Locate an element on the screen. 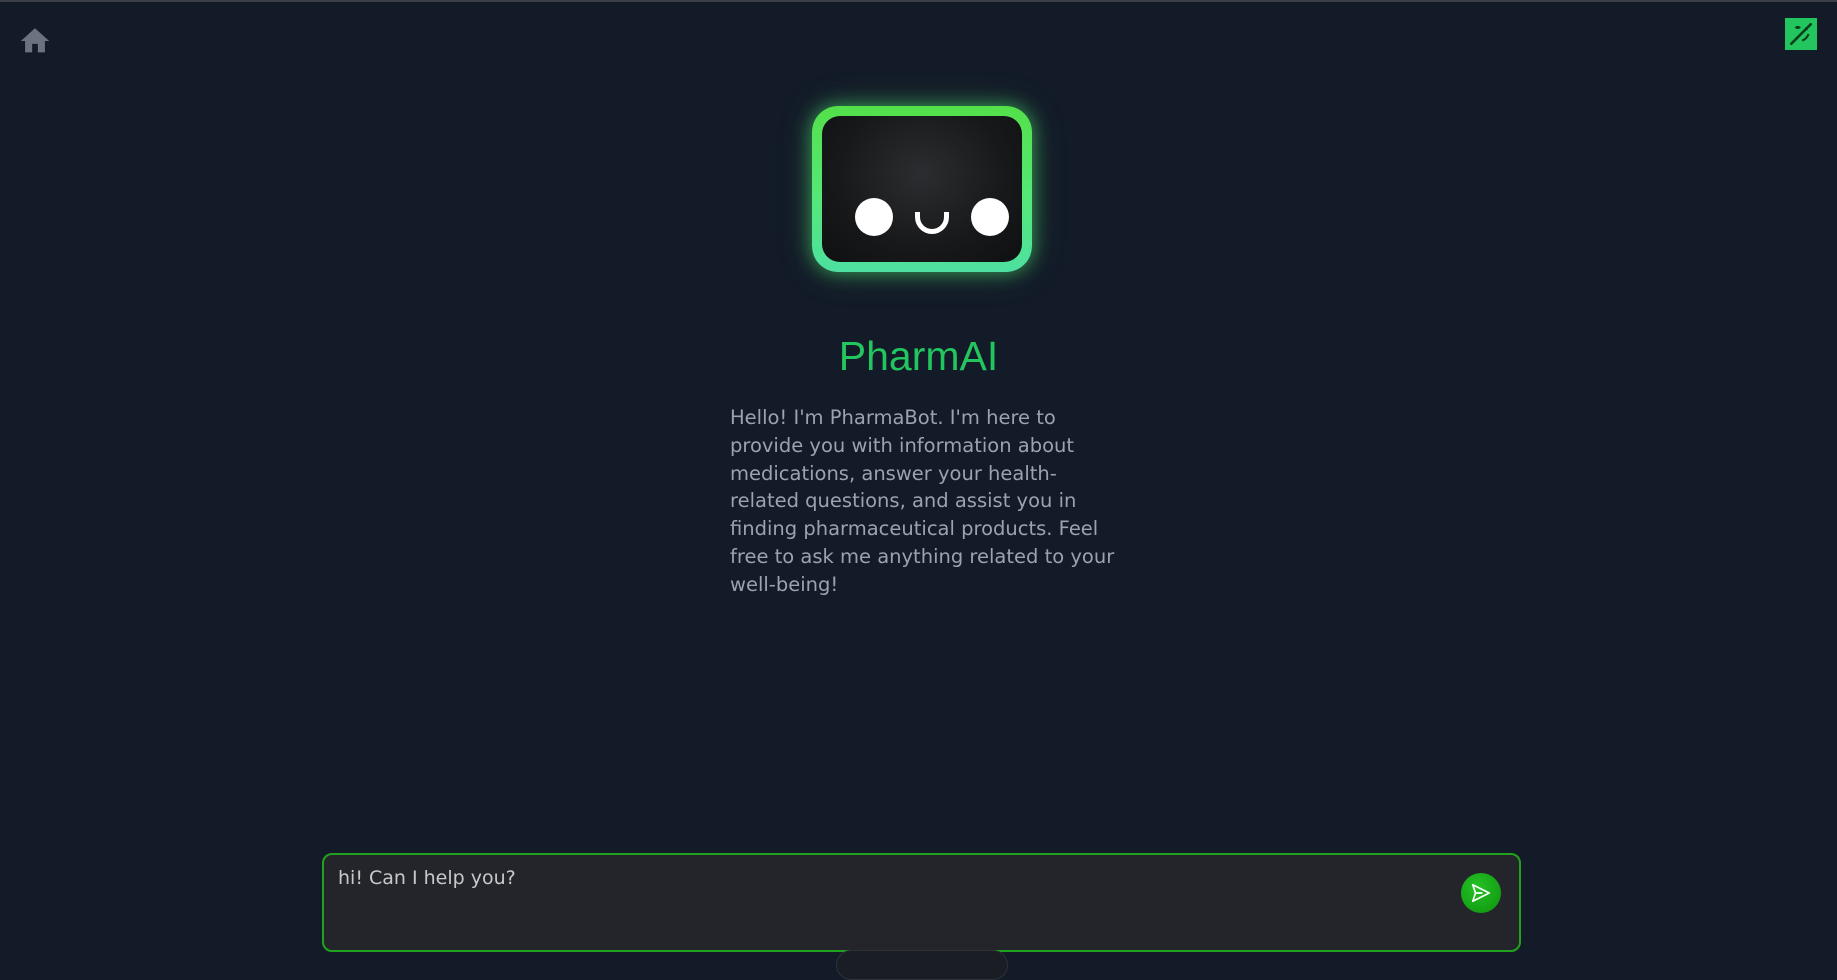  send-icon is located at coordinates (1481, 893).